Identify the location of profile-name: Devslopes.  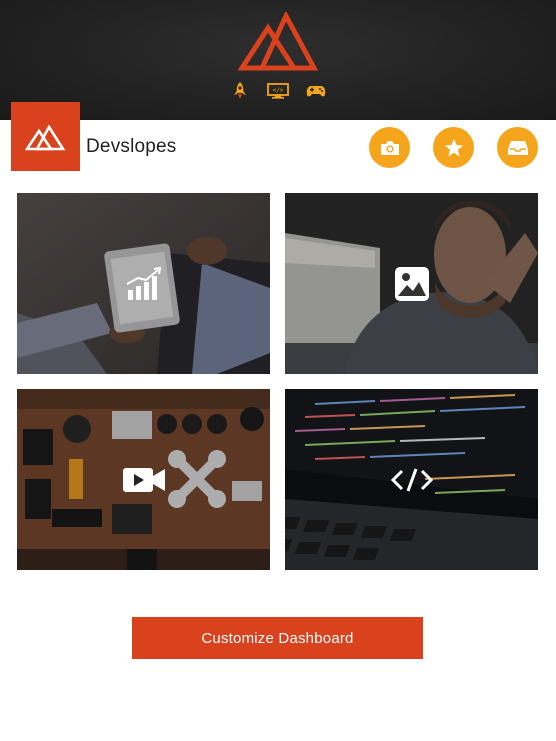
(131, 146).